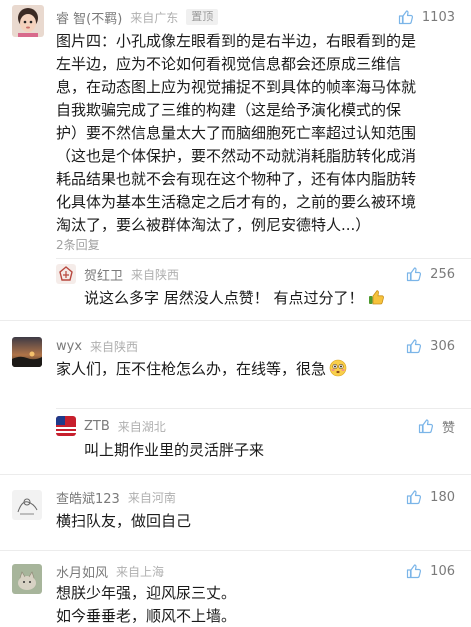  I want to click on comment-line: 耗品结果也就不会有现在这个物种了，还有体内脂肪转, so click(236, 179).